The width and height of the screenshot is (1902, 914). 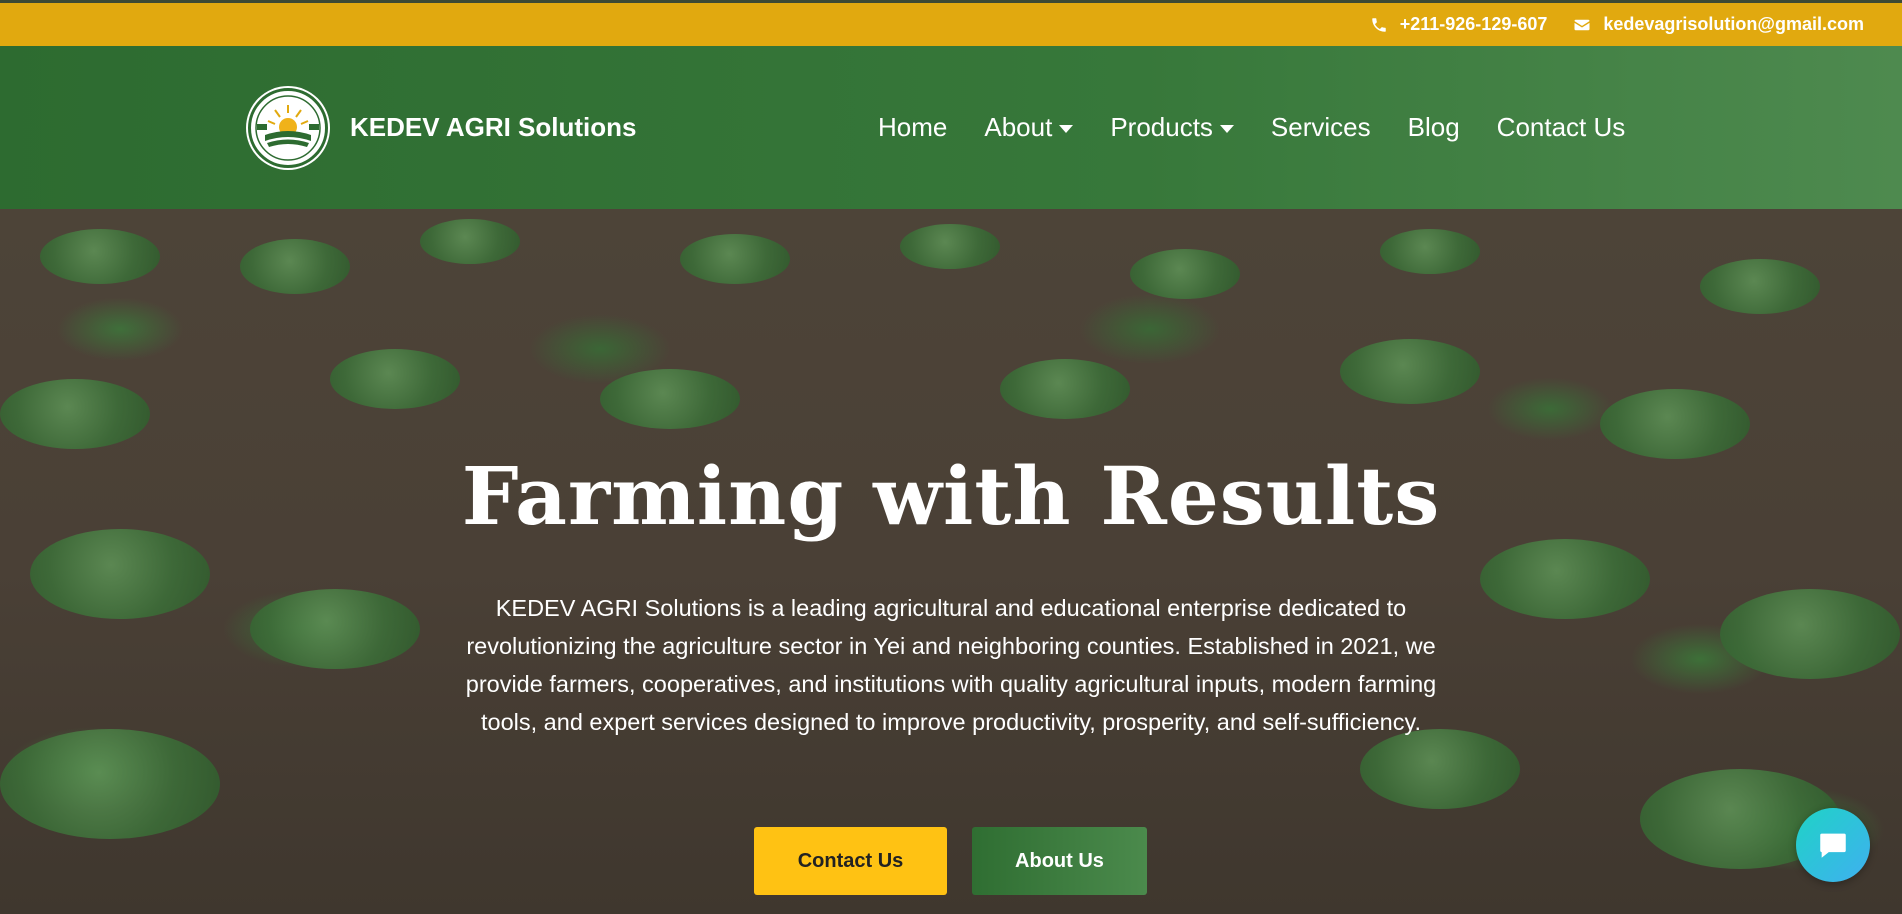 I want to click on nav-products: Products, so click(x=1172, y=127).